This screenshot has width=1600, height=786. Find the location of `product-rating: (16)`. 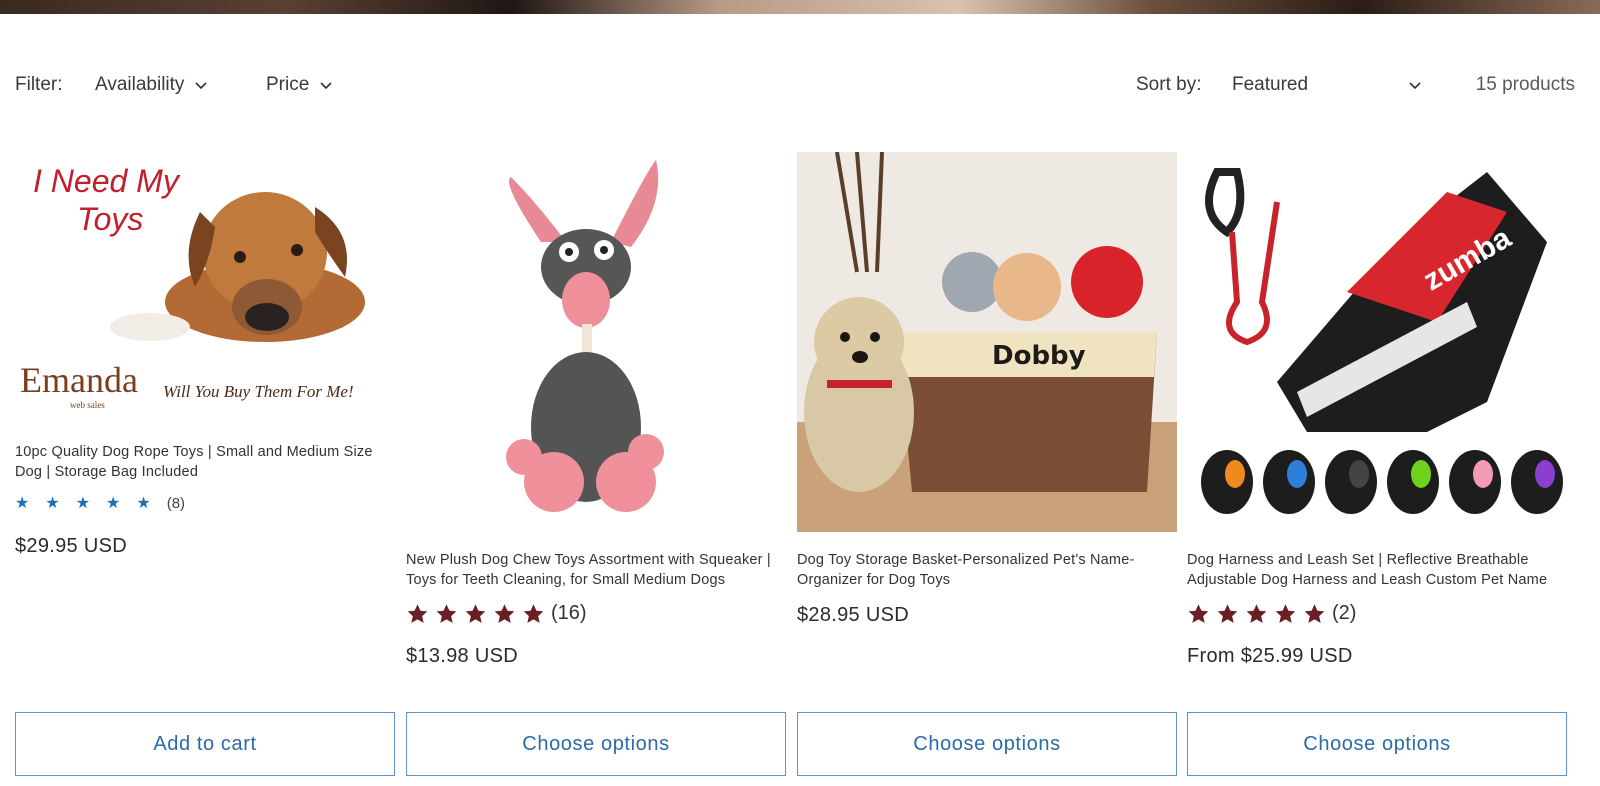

product-rating: (16) is located at coordinates (496, 613).